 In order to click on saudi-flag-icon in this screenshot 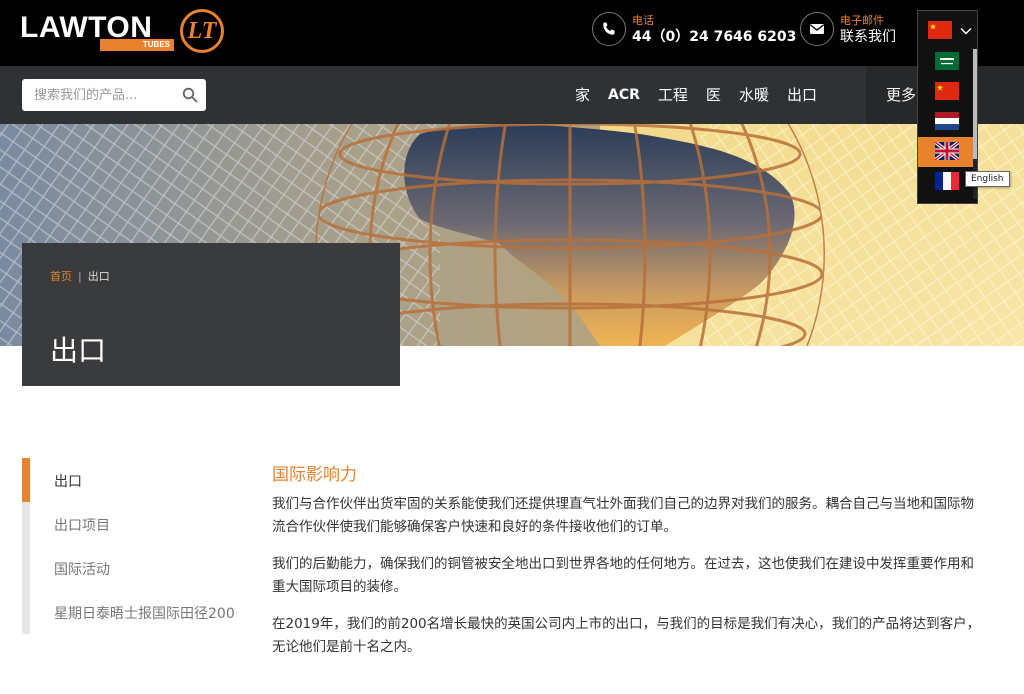, I will do `click(947, 61)`.